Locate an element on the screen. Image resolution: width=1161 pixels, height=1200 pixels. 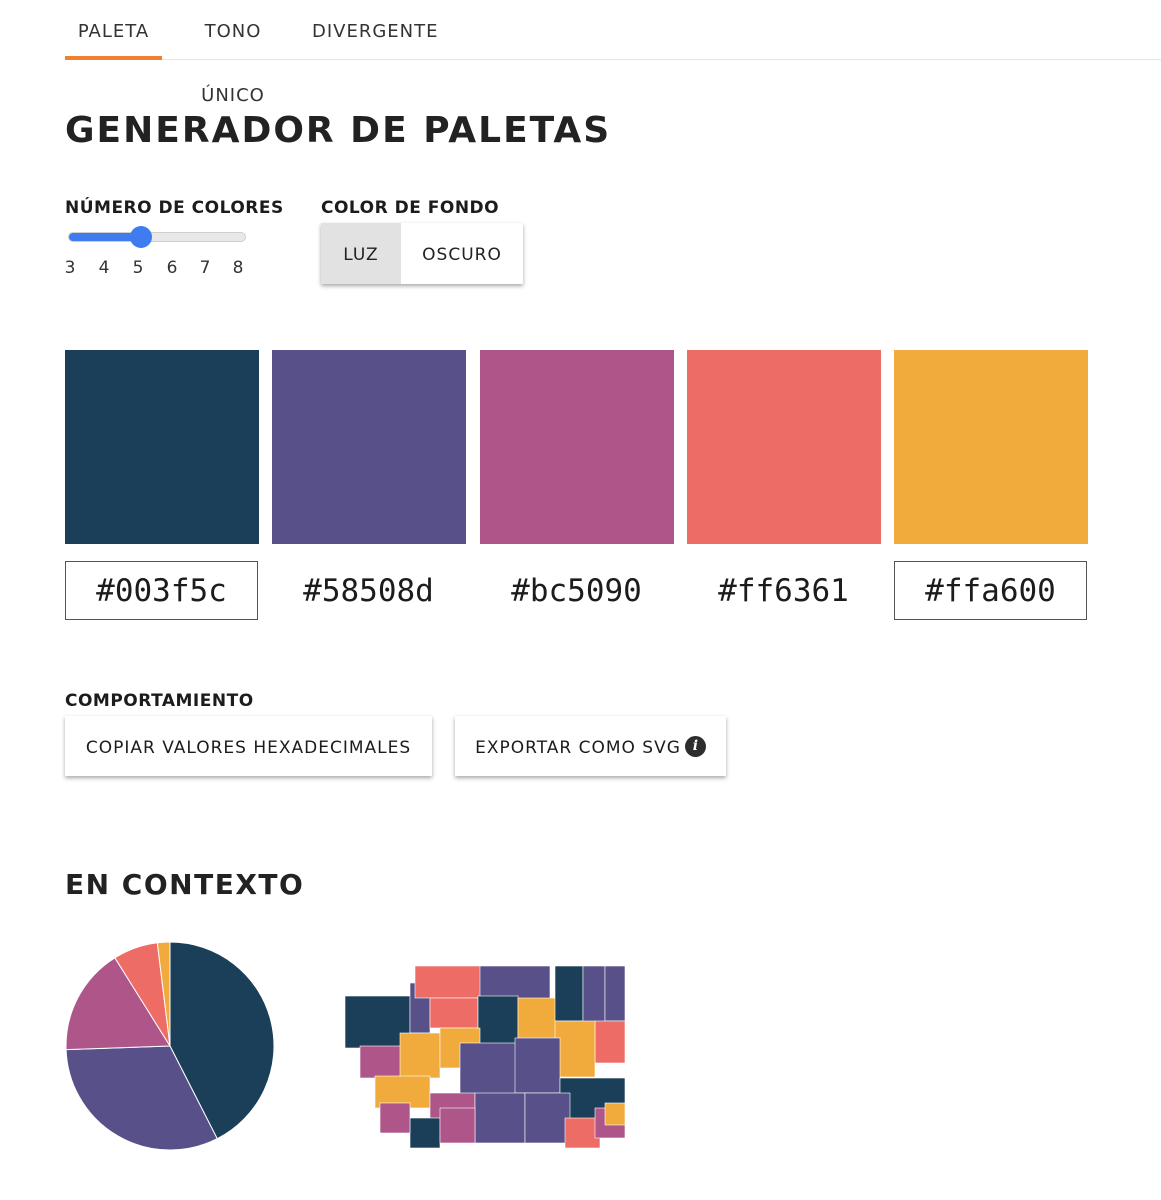
context-title: EN CONTEXTO is located at coordinates (185, 884).